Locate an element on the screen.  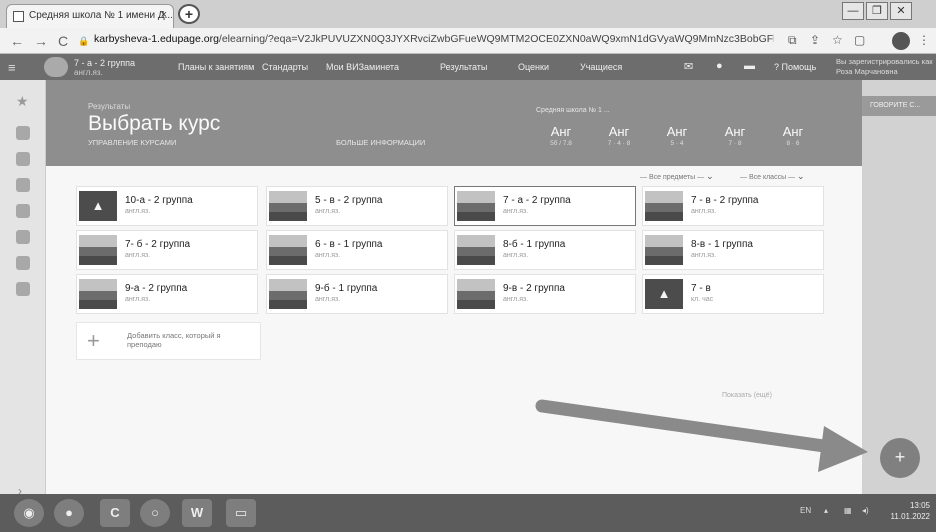
course-name: 10-а - 2 группа is located at coordinates (159, 200).